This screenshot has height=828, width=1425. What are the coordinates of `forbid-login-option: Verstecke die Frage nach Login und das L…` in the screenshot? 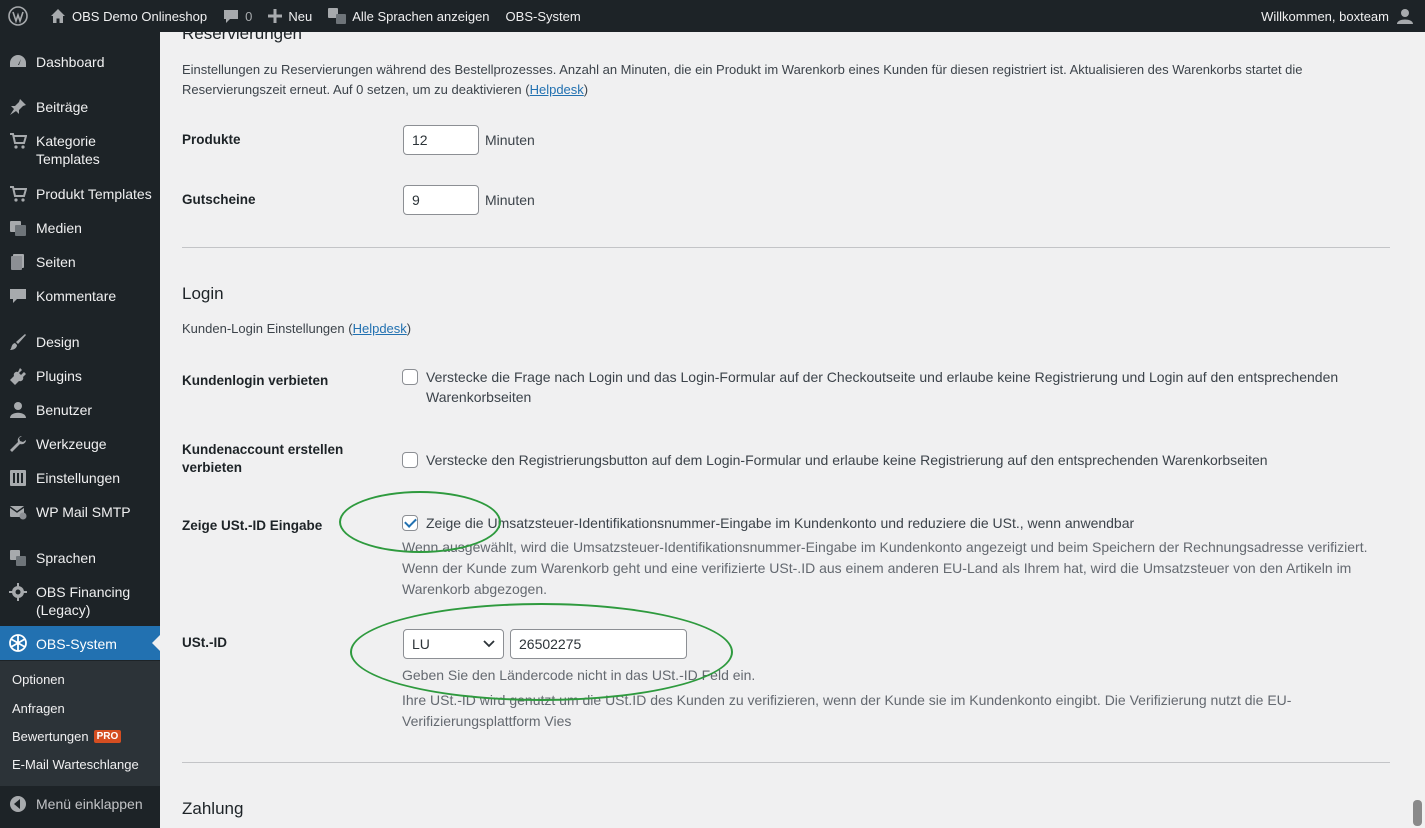 It's located at (897, 387).